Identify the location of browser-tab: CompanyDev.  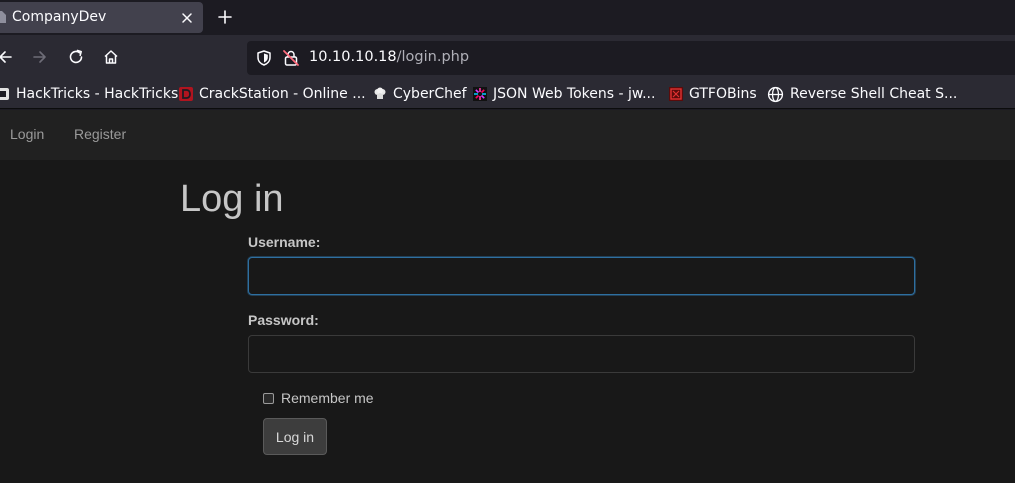
(101, 17).